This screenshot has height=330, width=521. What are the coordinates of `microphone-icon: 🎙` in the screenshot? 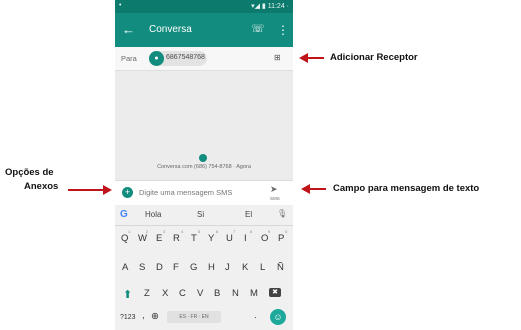 It's located at (282, 213).